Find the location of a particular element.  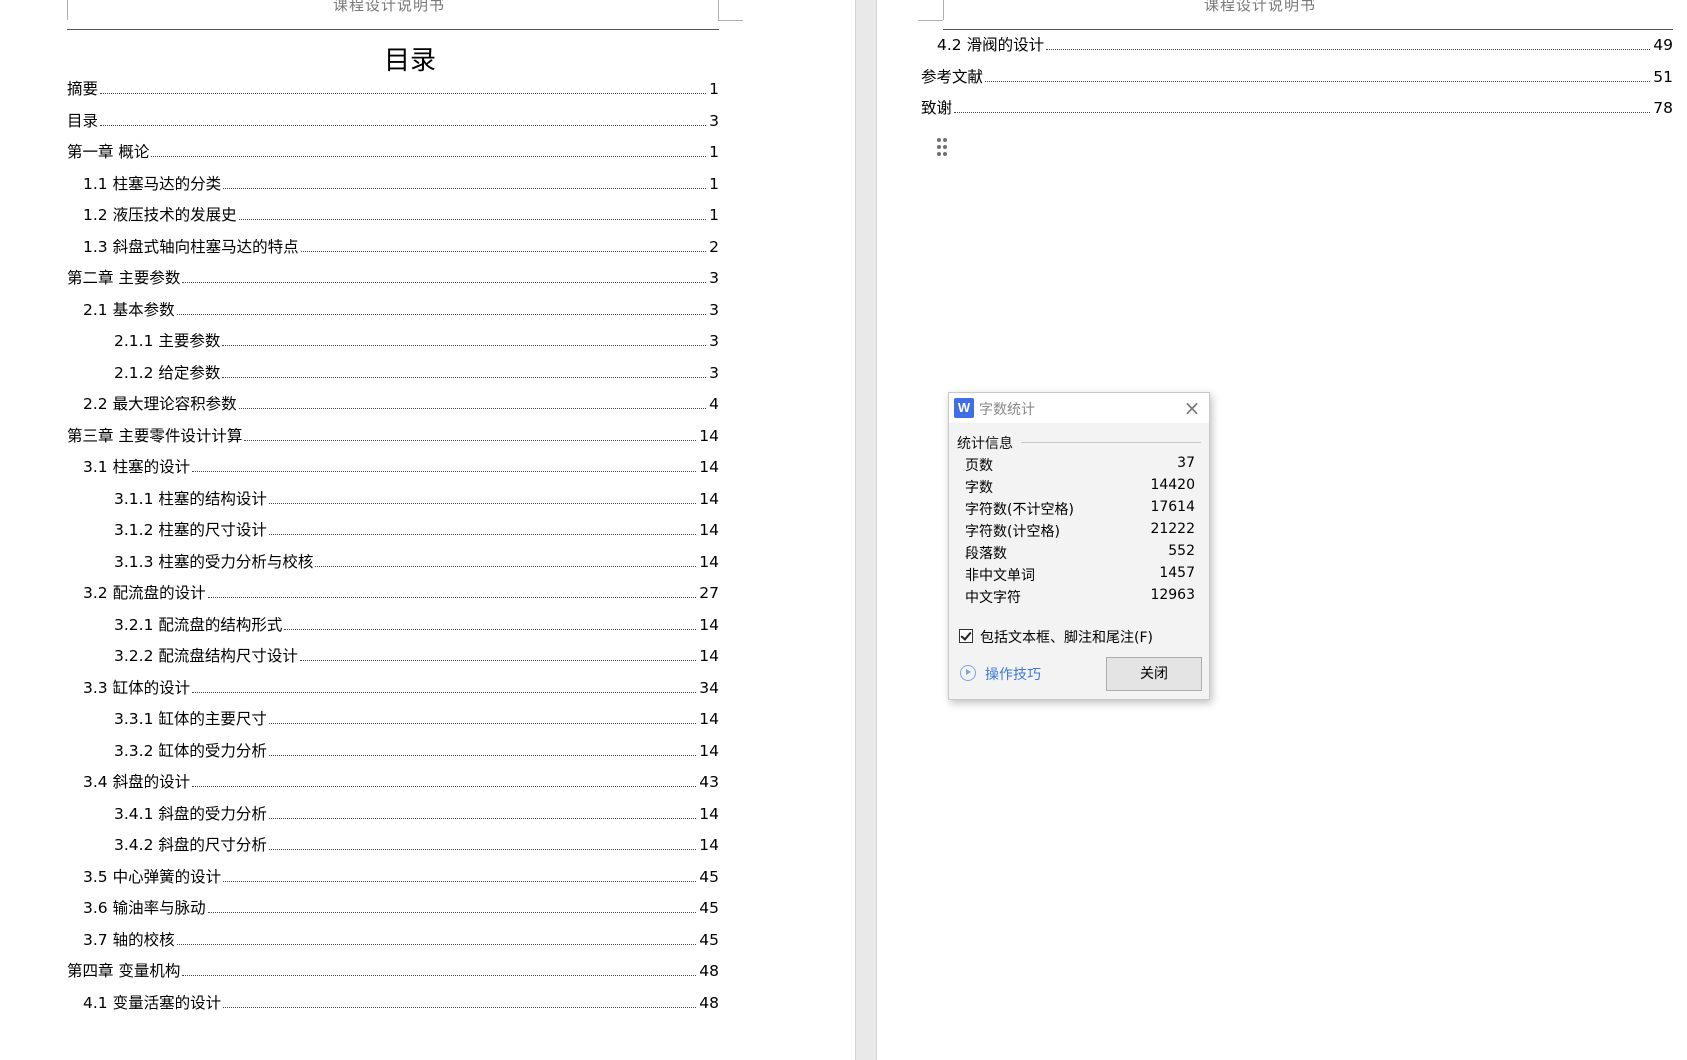

toc-entry: 第三章 主要零件设计计算 14 is located at coordinates (393, 433).